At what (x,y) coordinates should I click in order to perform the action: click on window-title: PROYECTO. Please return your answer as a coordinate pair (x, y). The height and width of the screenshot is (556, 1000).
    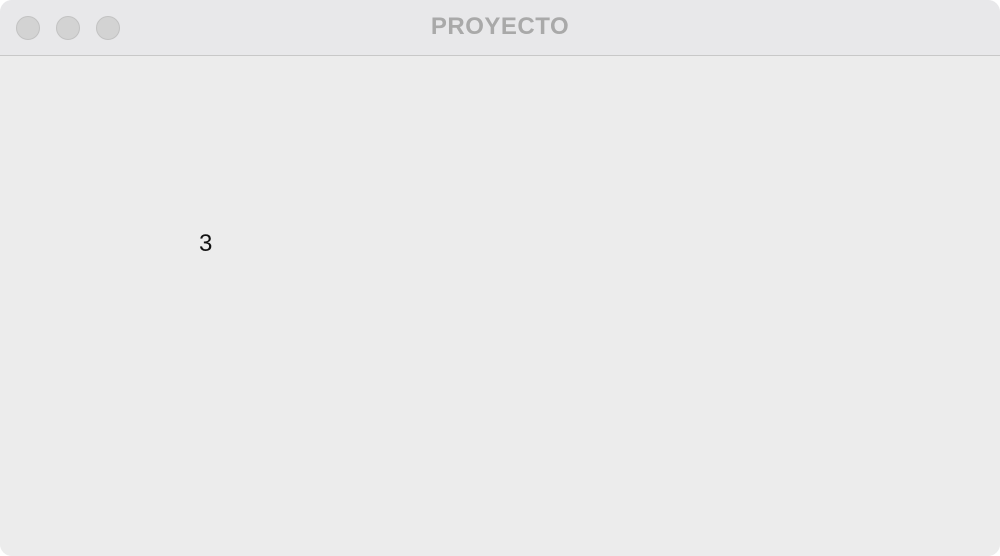
    Looking at the image, I should click on (500, 26).